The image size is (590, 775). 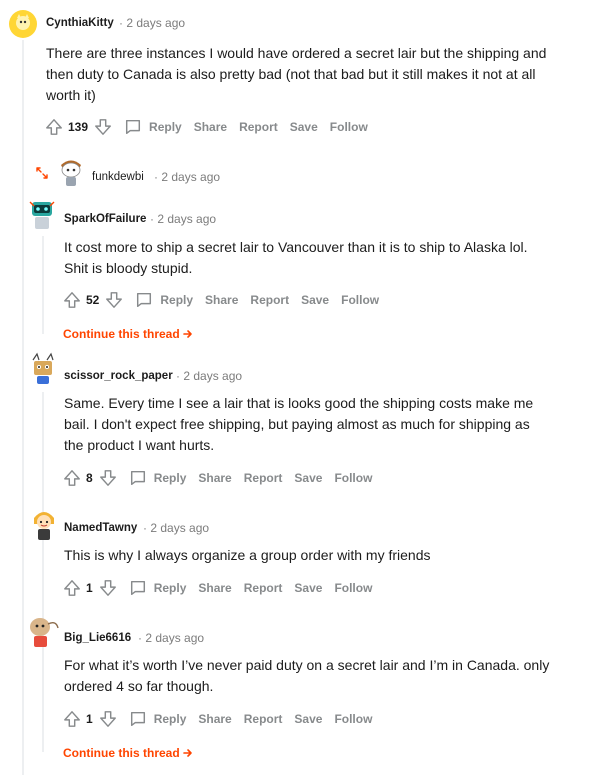 I want to click on comment-actions: 52 Reply Share Report Save Follow, so click(x=220, y=300).